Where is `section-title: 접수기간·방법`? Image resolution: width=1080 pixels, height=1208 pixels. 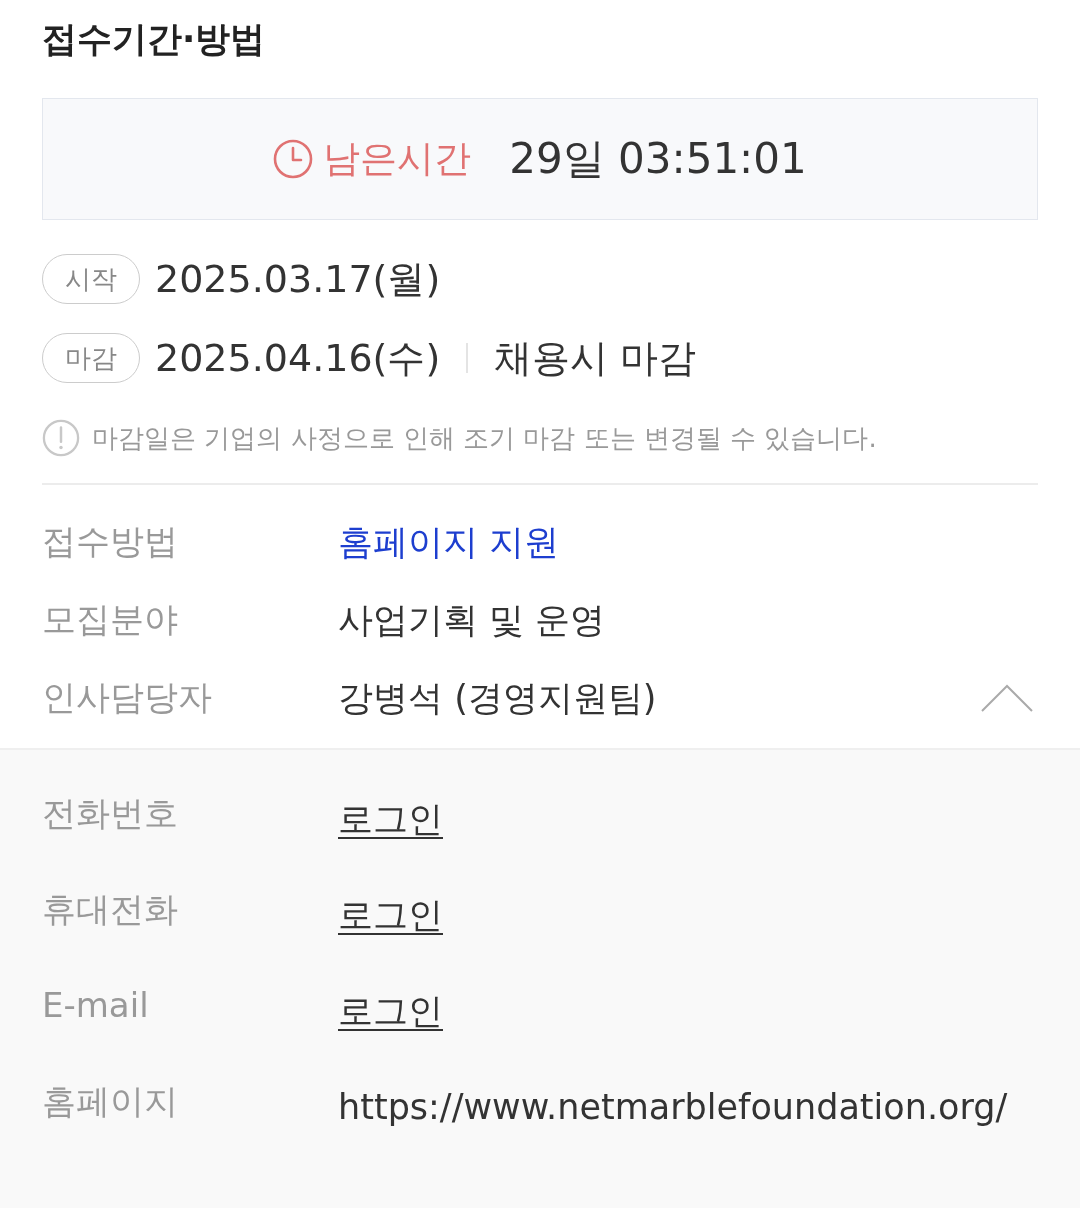 section-title: 접수기간·방법 is located at coordinates (154, 39).